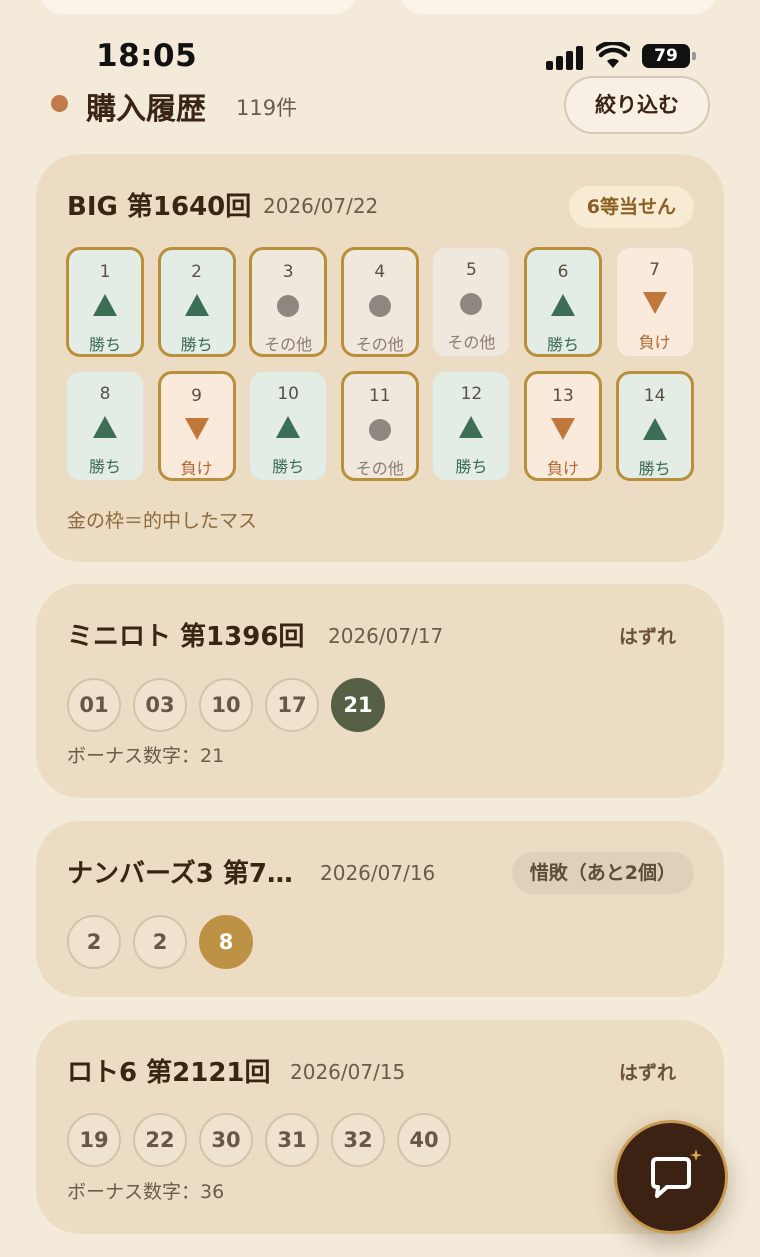  Describe the element at coordinates (105, 394) in the screenshot. I see `match-number: 8` at that location.